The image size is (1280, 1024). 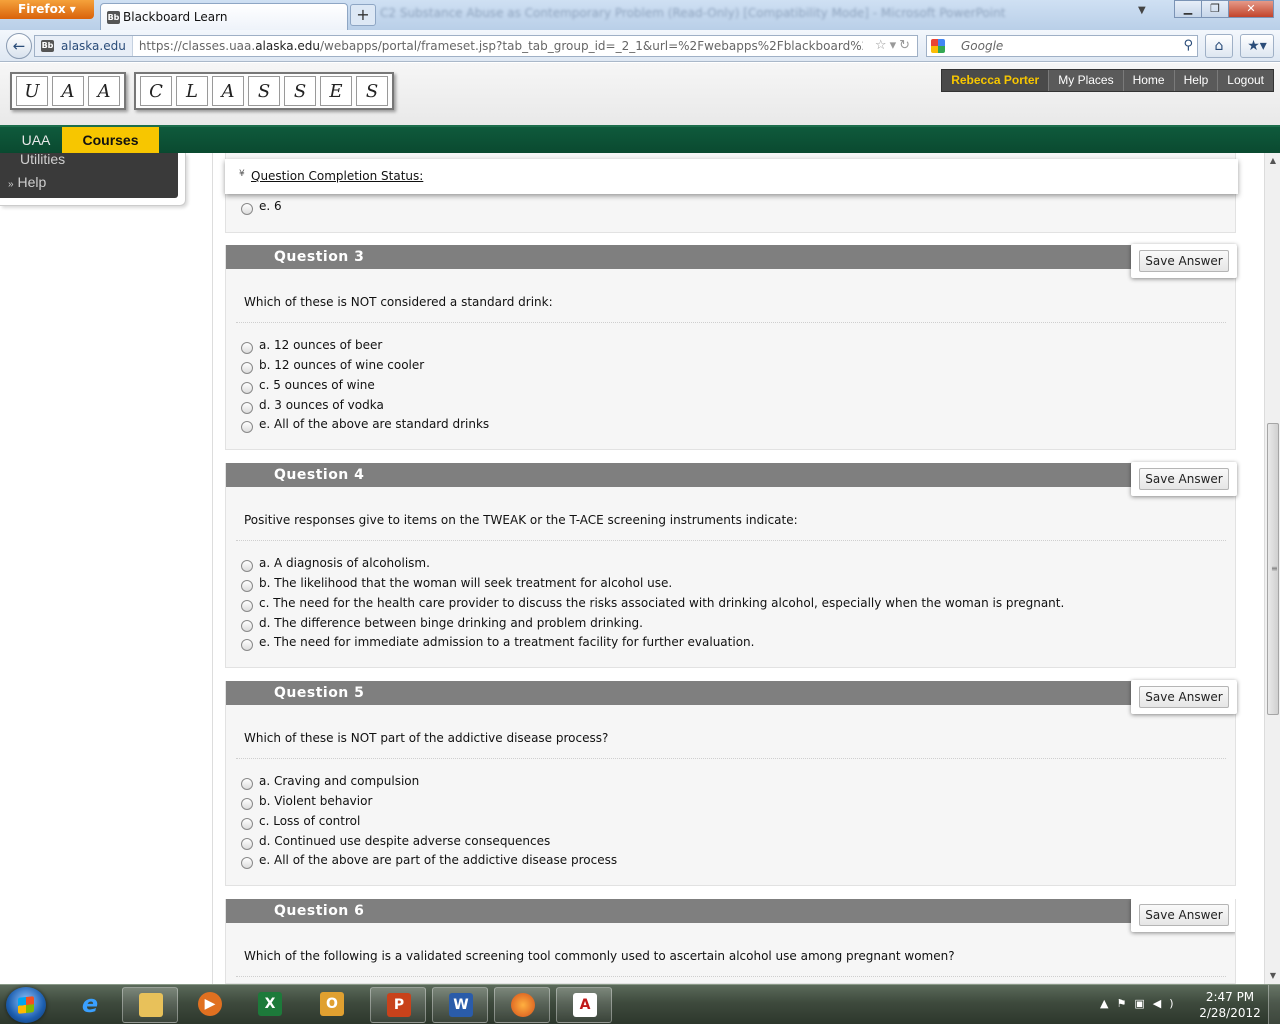 What do you see at coordinates (68, 91) in the screenshot?
I see `uaa-logo: U A A` at bounding box center [68, 91].